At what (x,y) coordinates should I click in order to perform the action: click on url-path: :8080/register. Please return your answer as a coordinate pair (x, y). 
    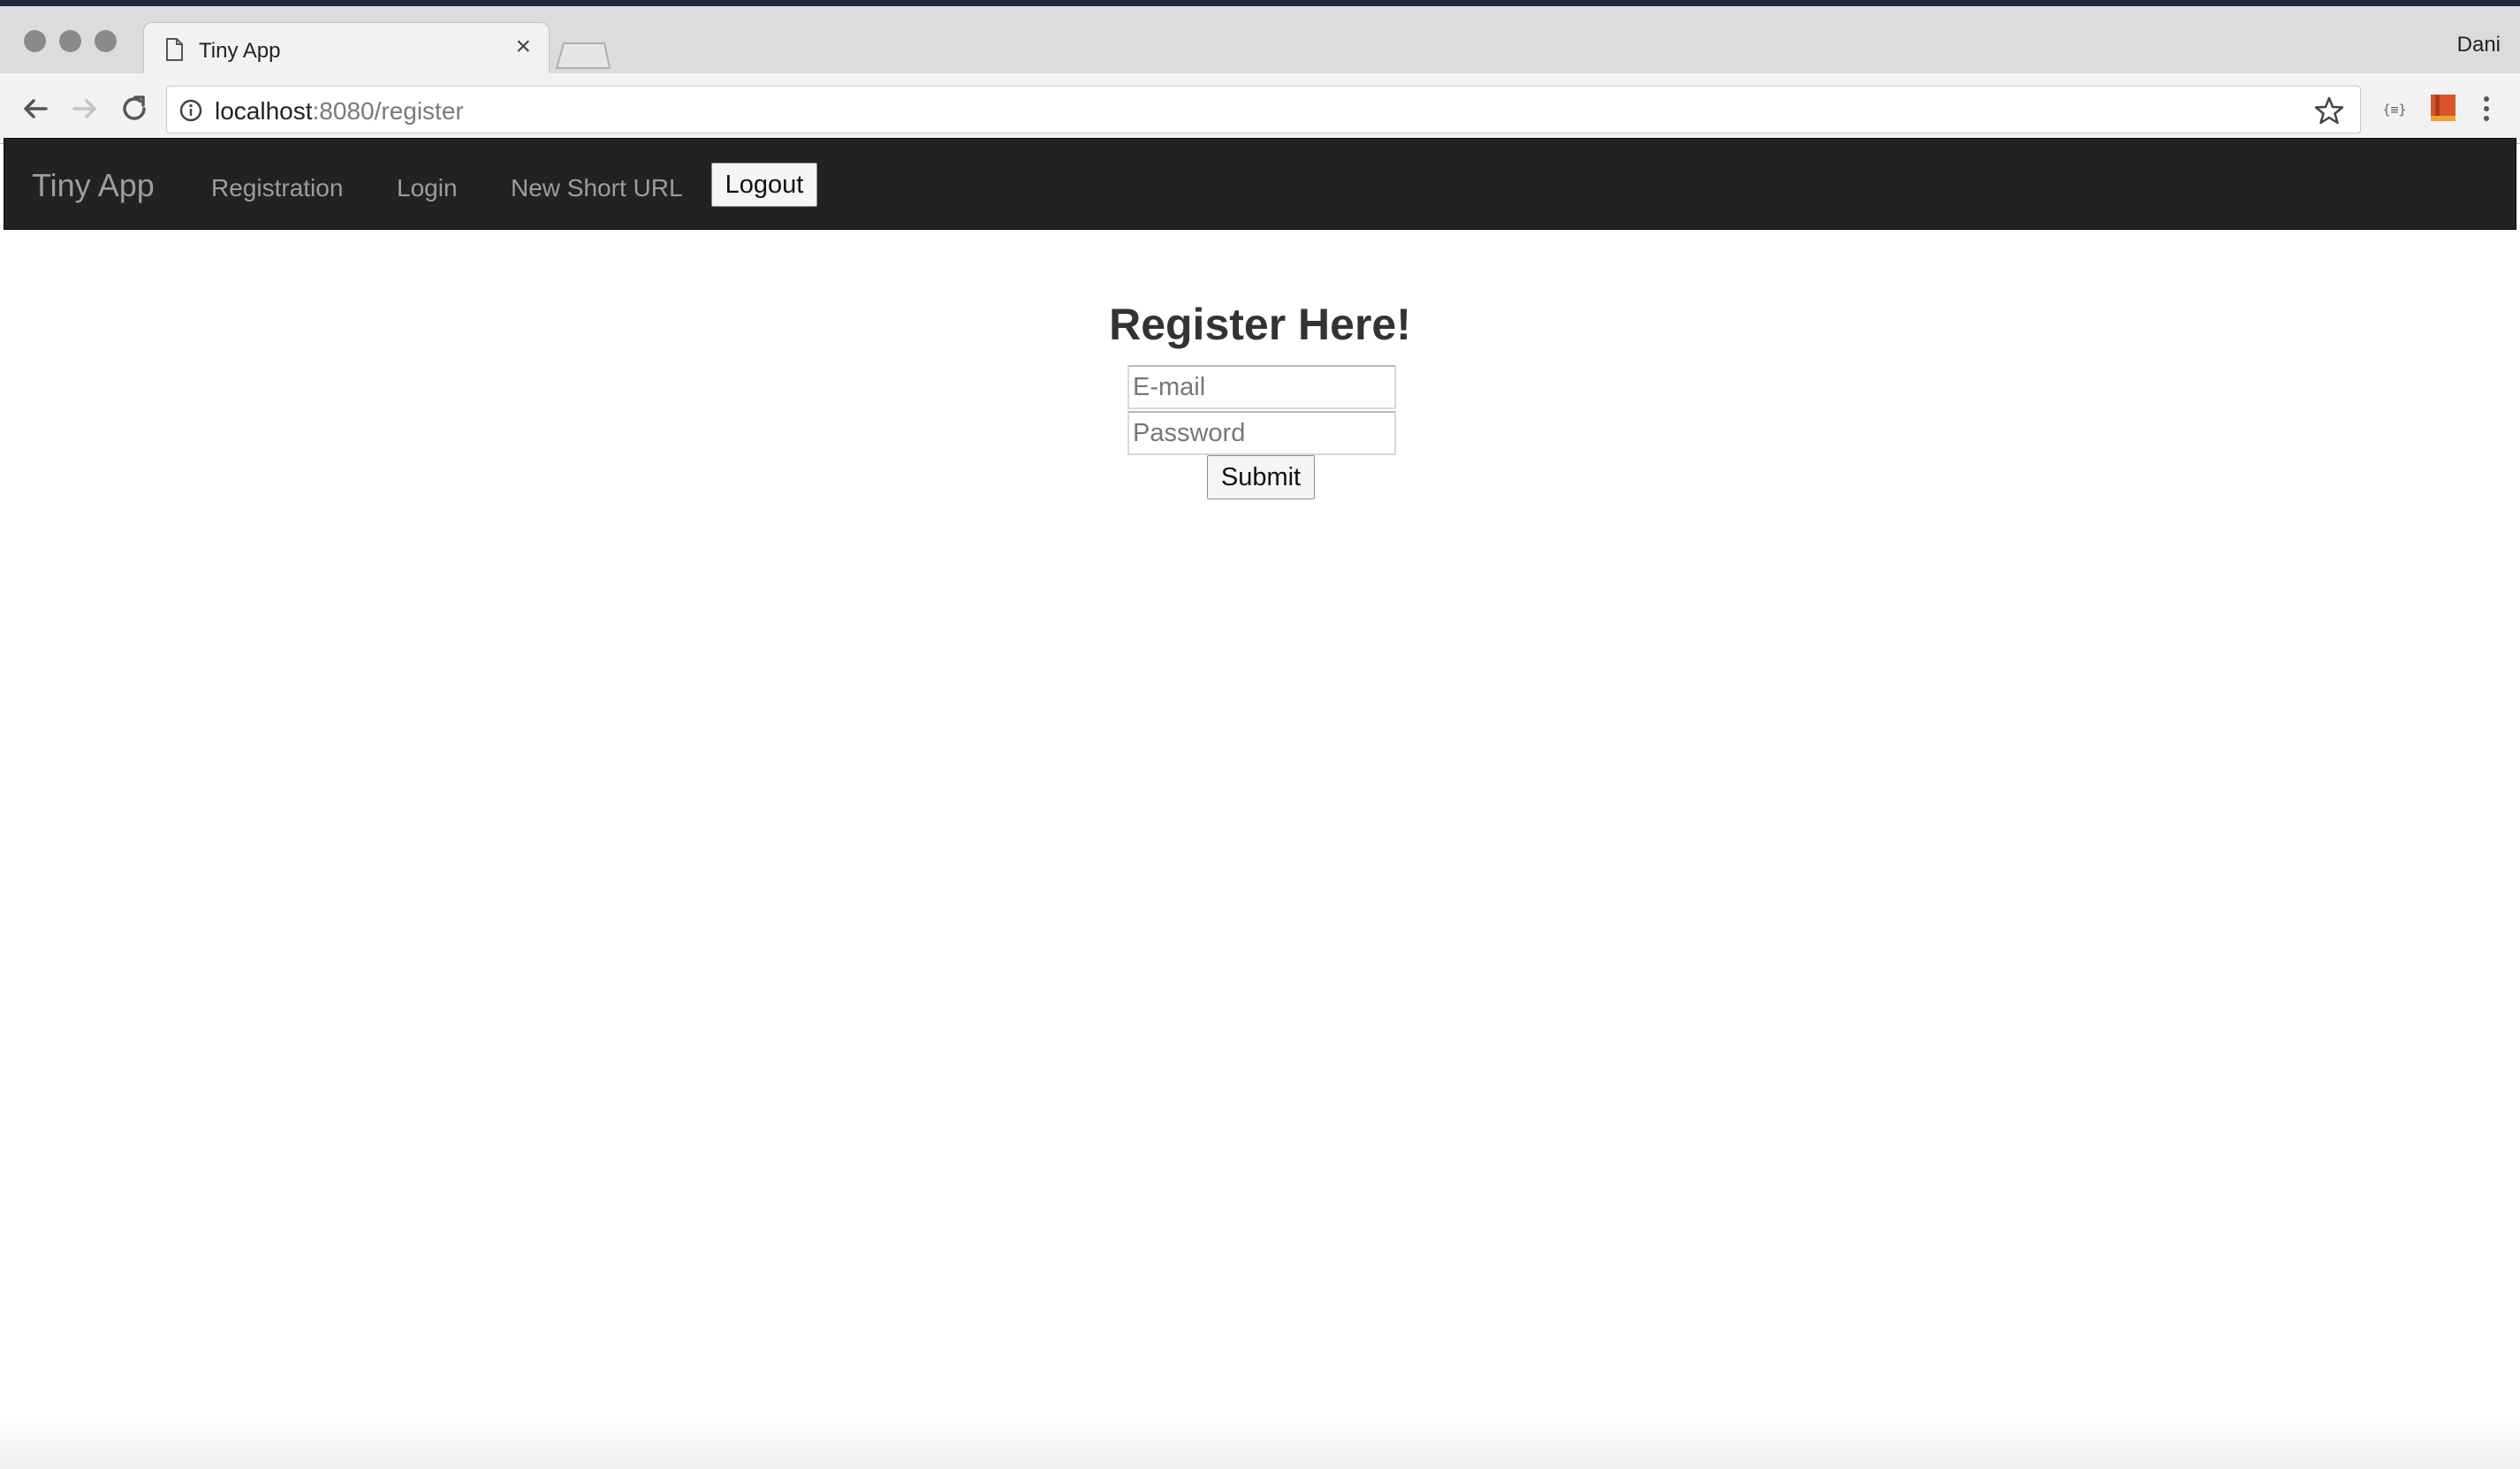
    Looking at the image, I should click on (388, 111).